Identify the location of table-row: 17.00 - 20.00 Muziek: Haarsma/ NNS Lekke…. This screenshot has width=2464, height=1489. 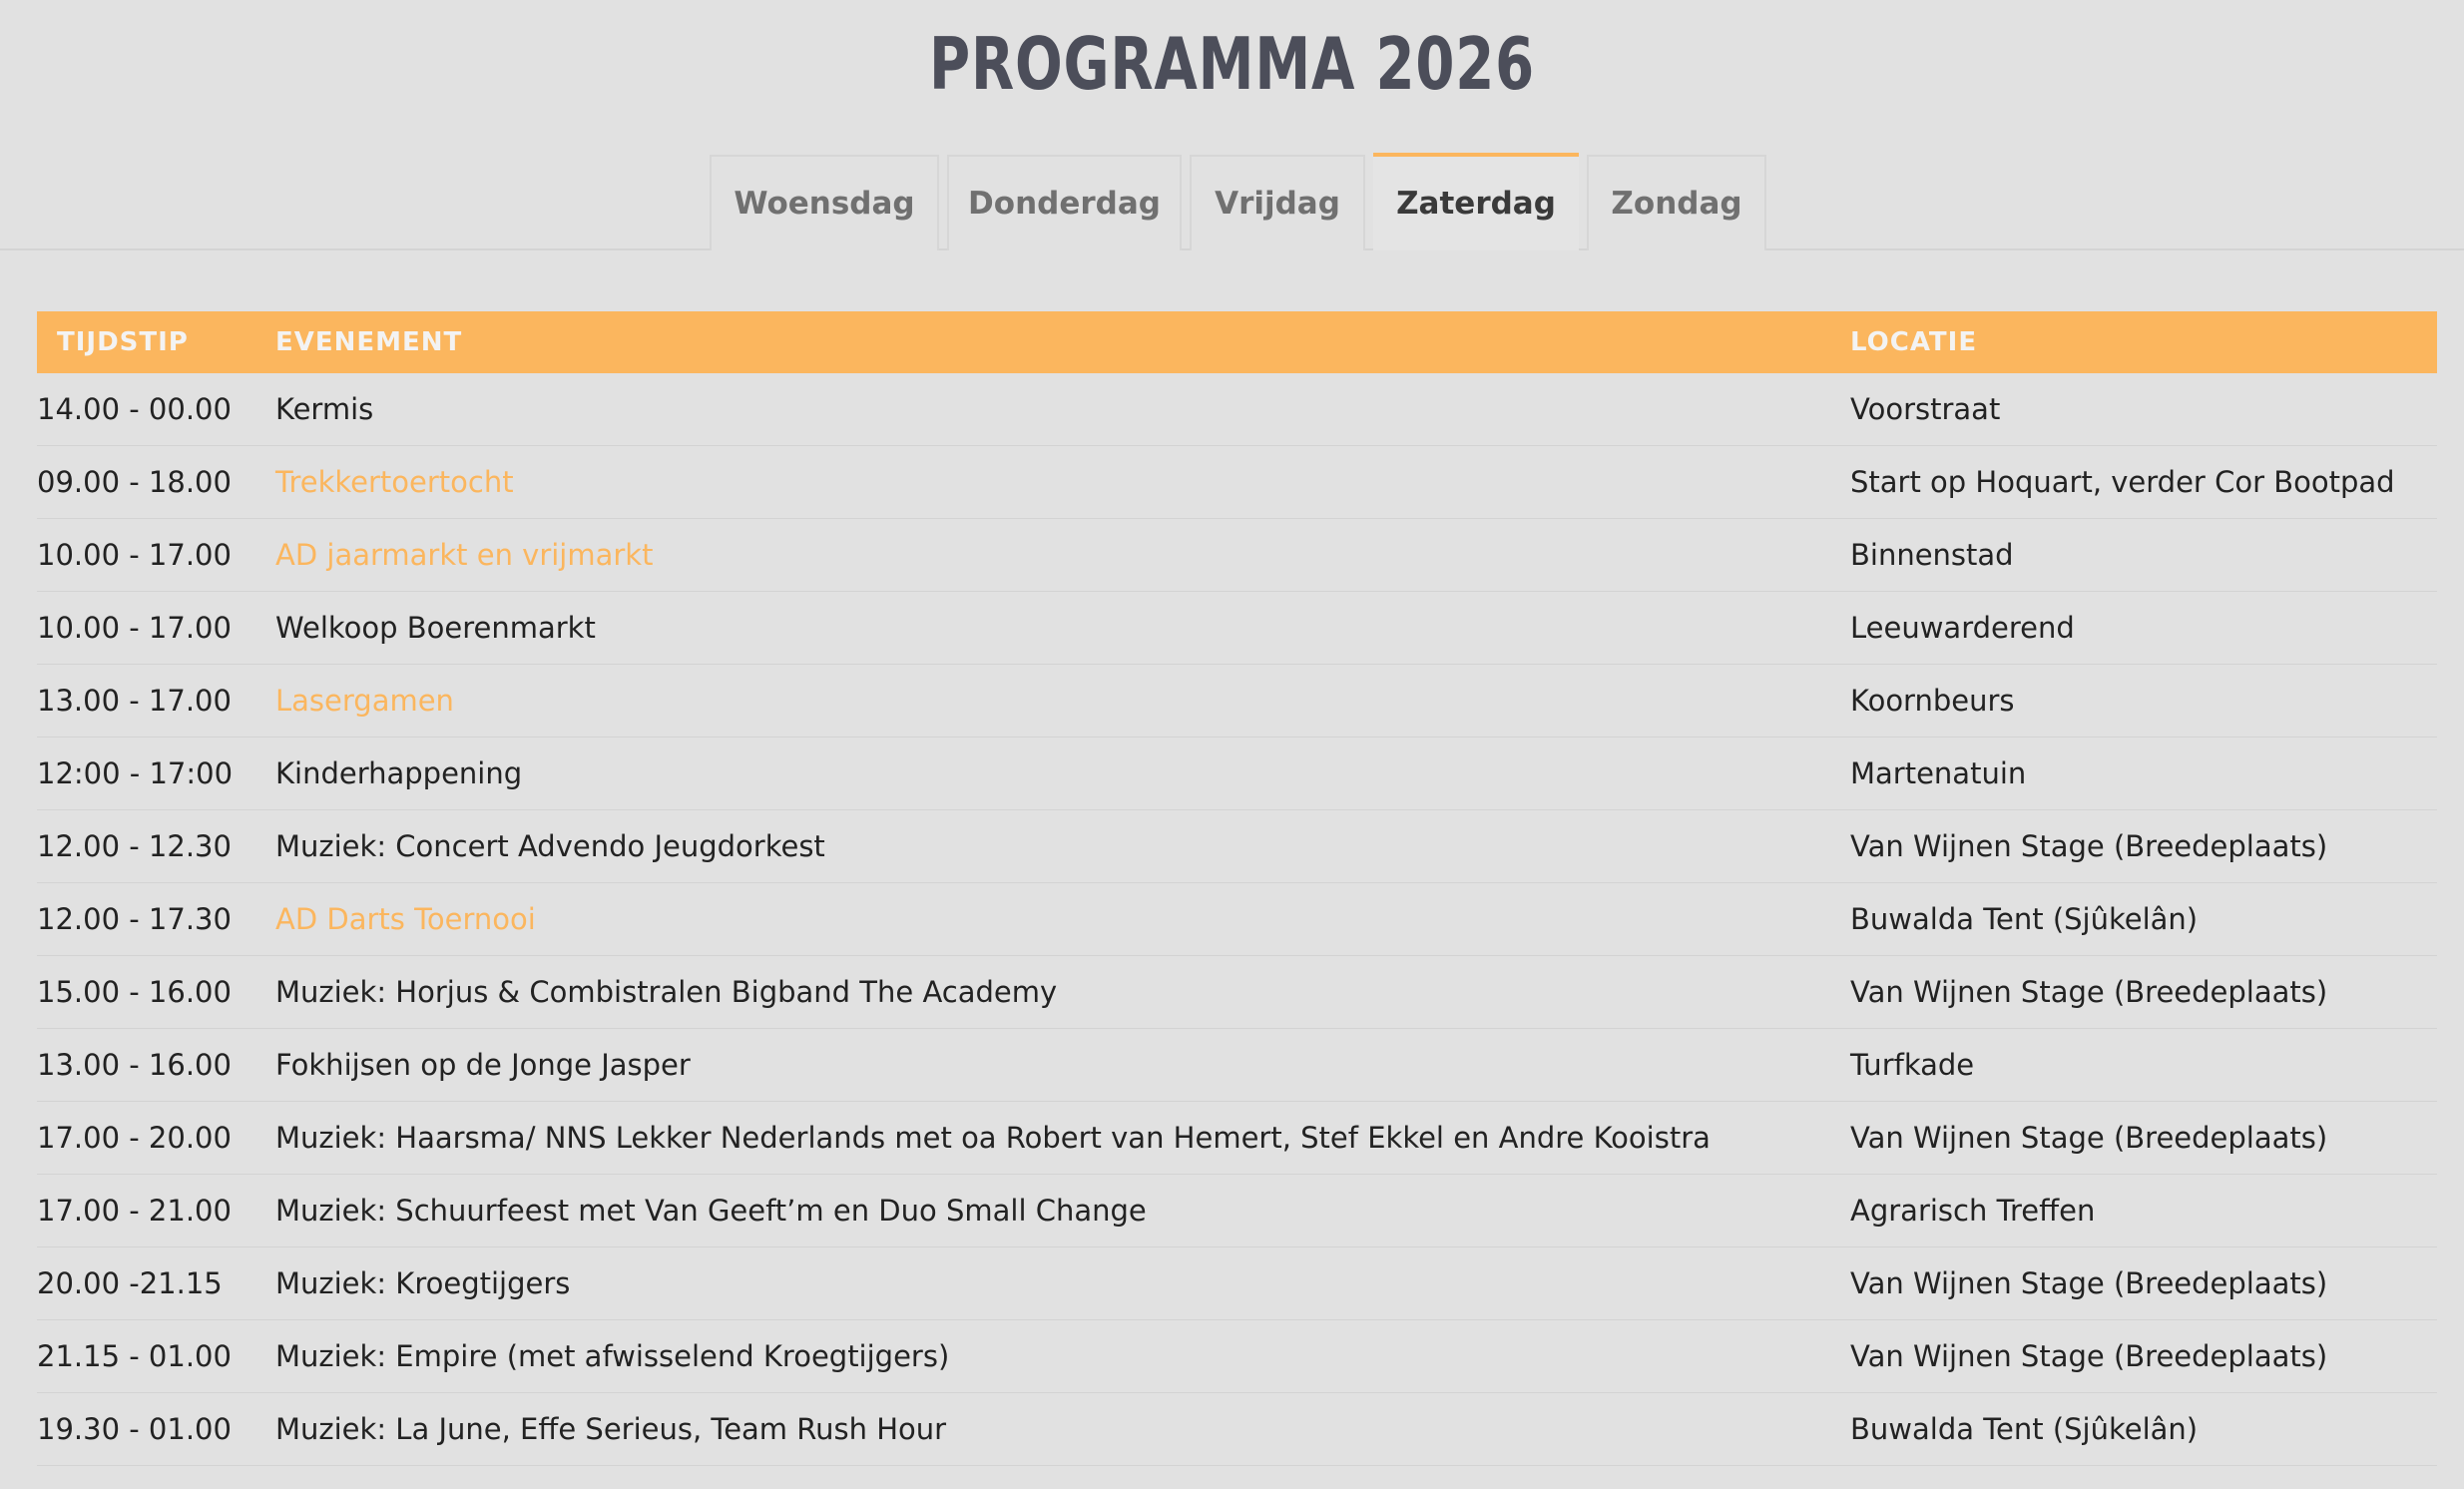
(1237, 1138).